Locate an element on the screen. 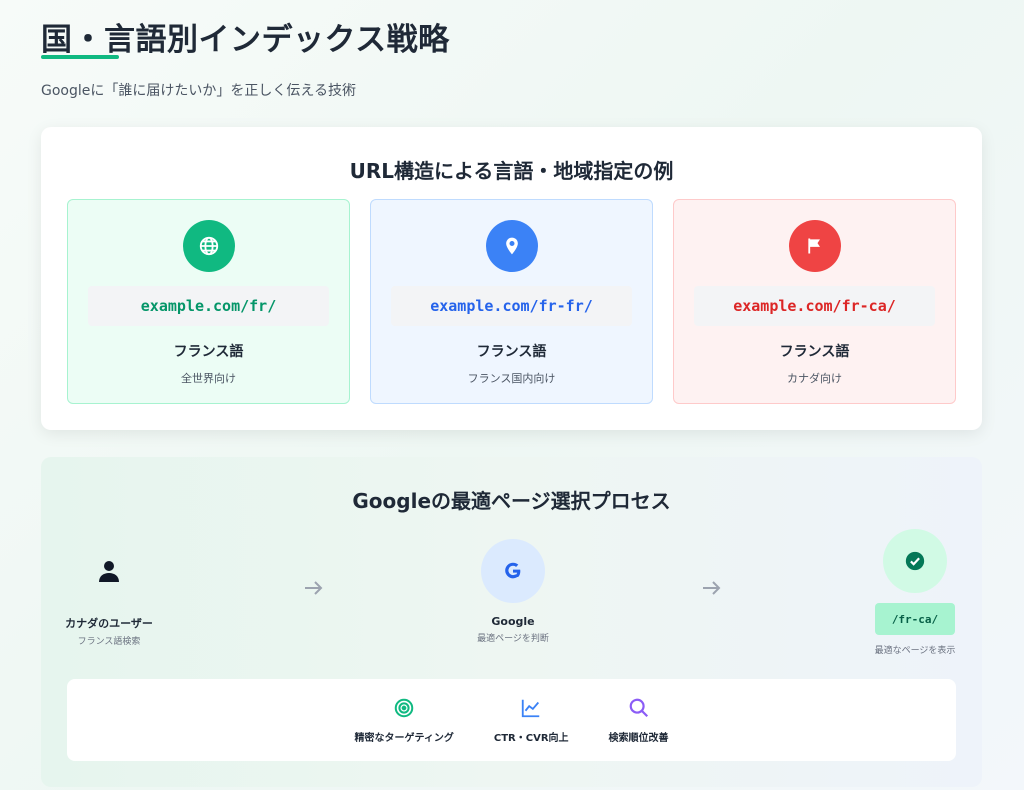 The width and height of the screenshot is (1024, 790). benefit-label: CTR・CVR向上 is located at coordinates (531, 738).